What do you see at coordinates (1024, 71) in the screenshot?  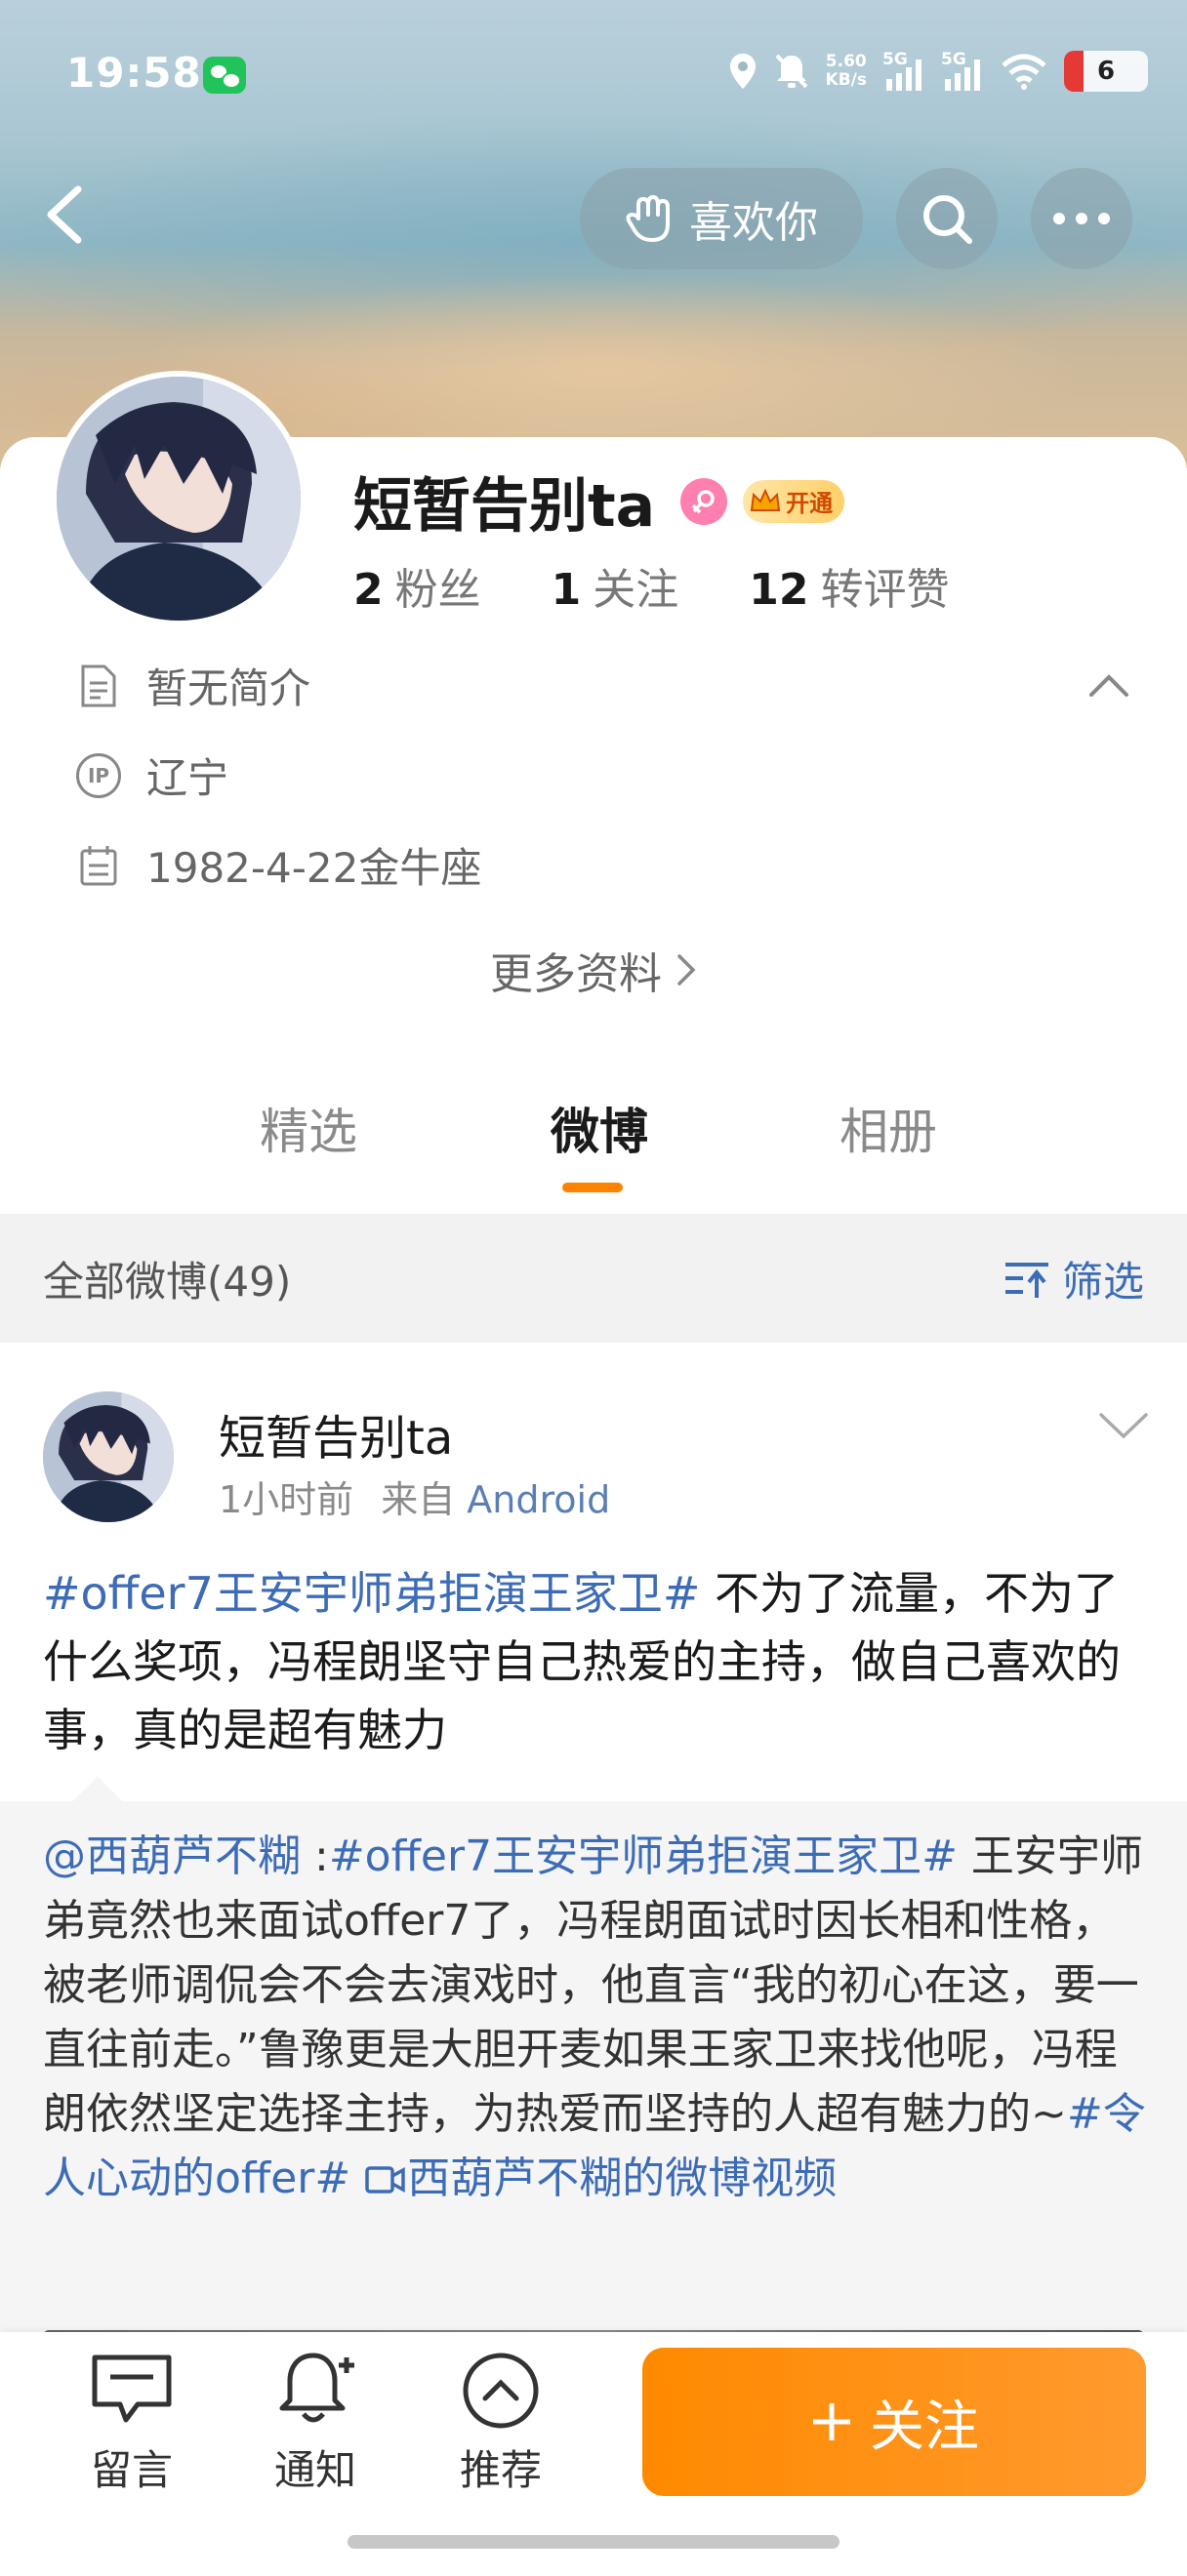 I see `wifi-icon` at bounding box center [1024, 71].